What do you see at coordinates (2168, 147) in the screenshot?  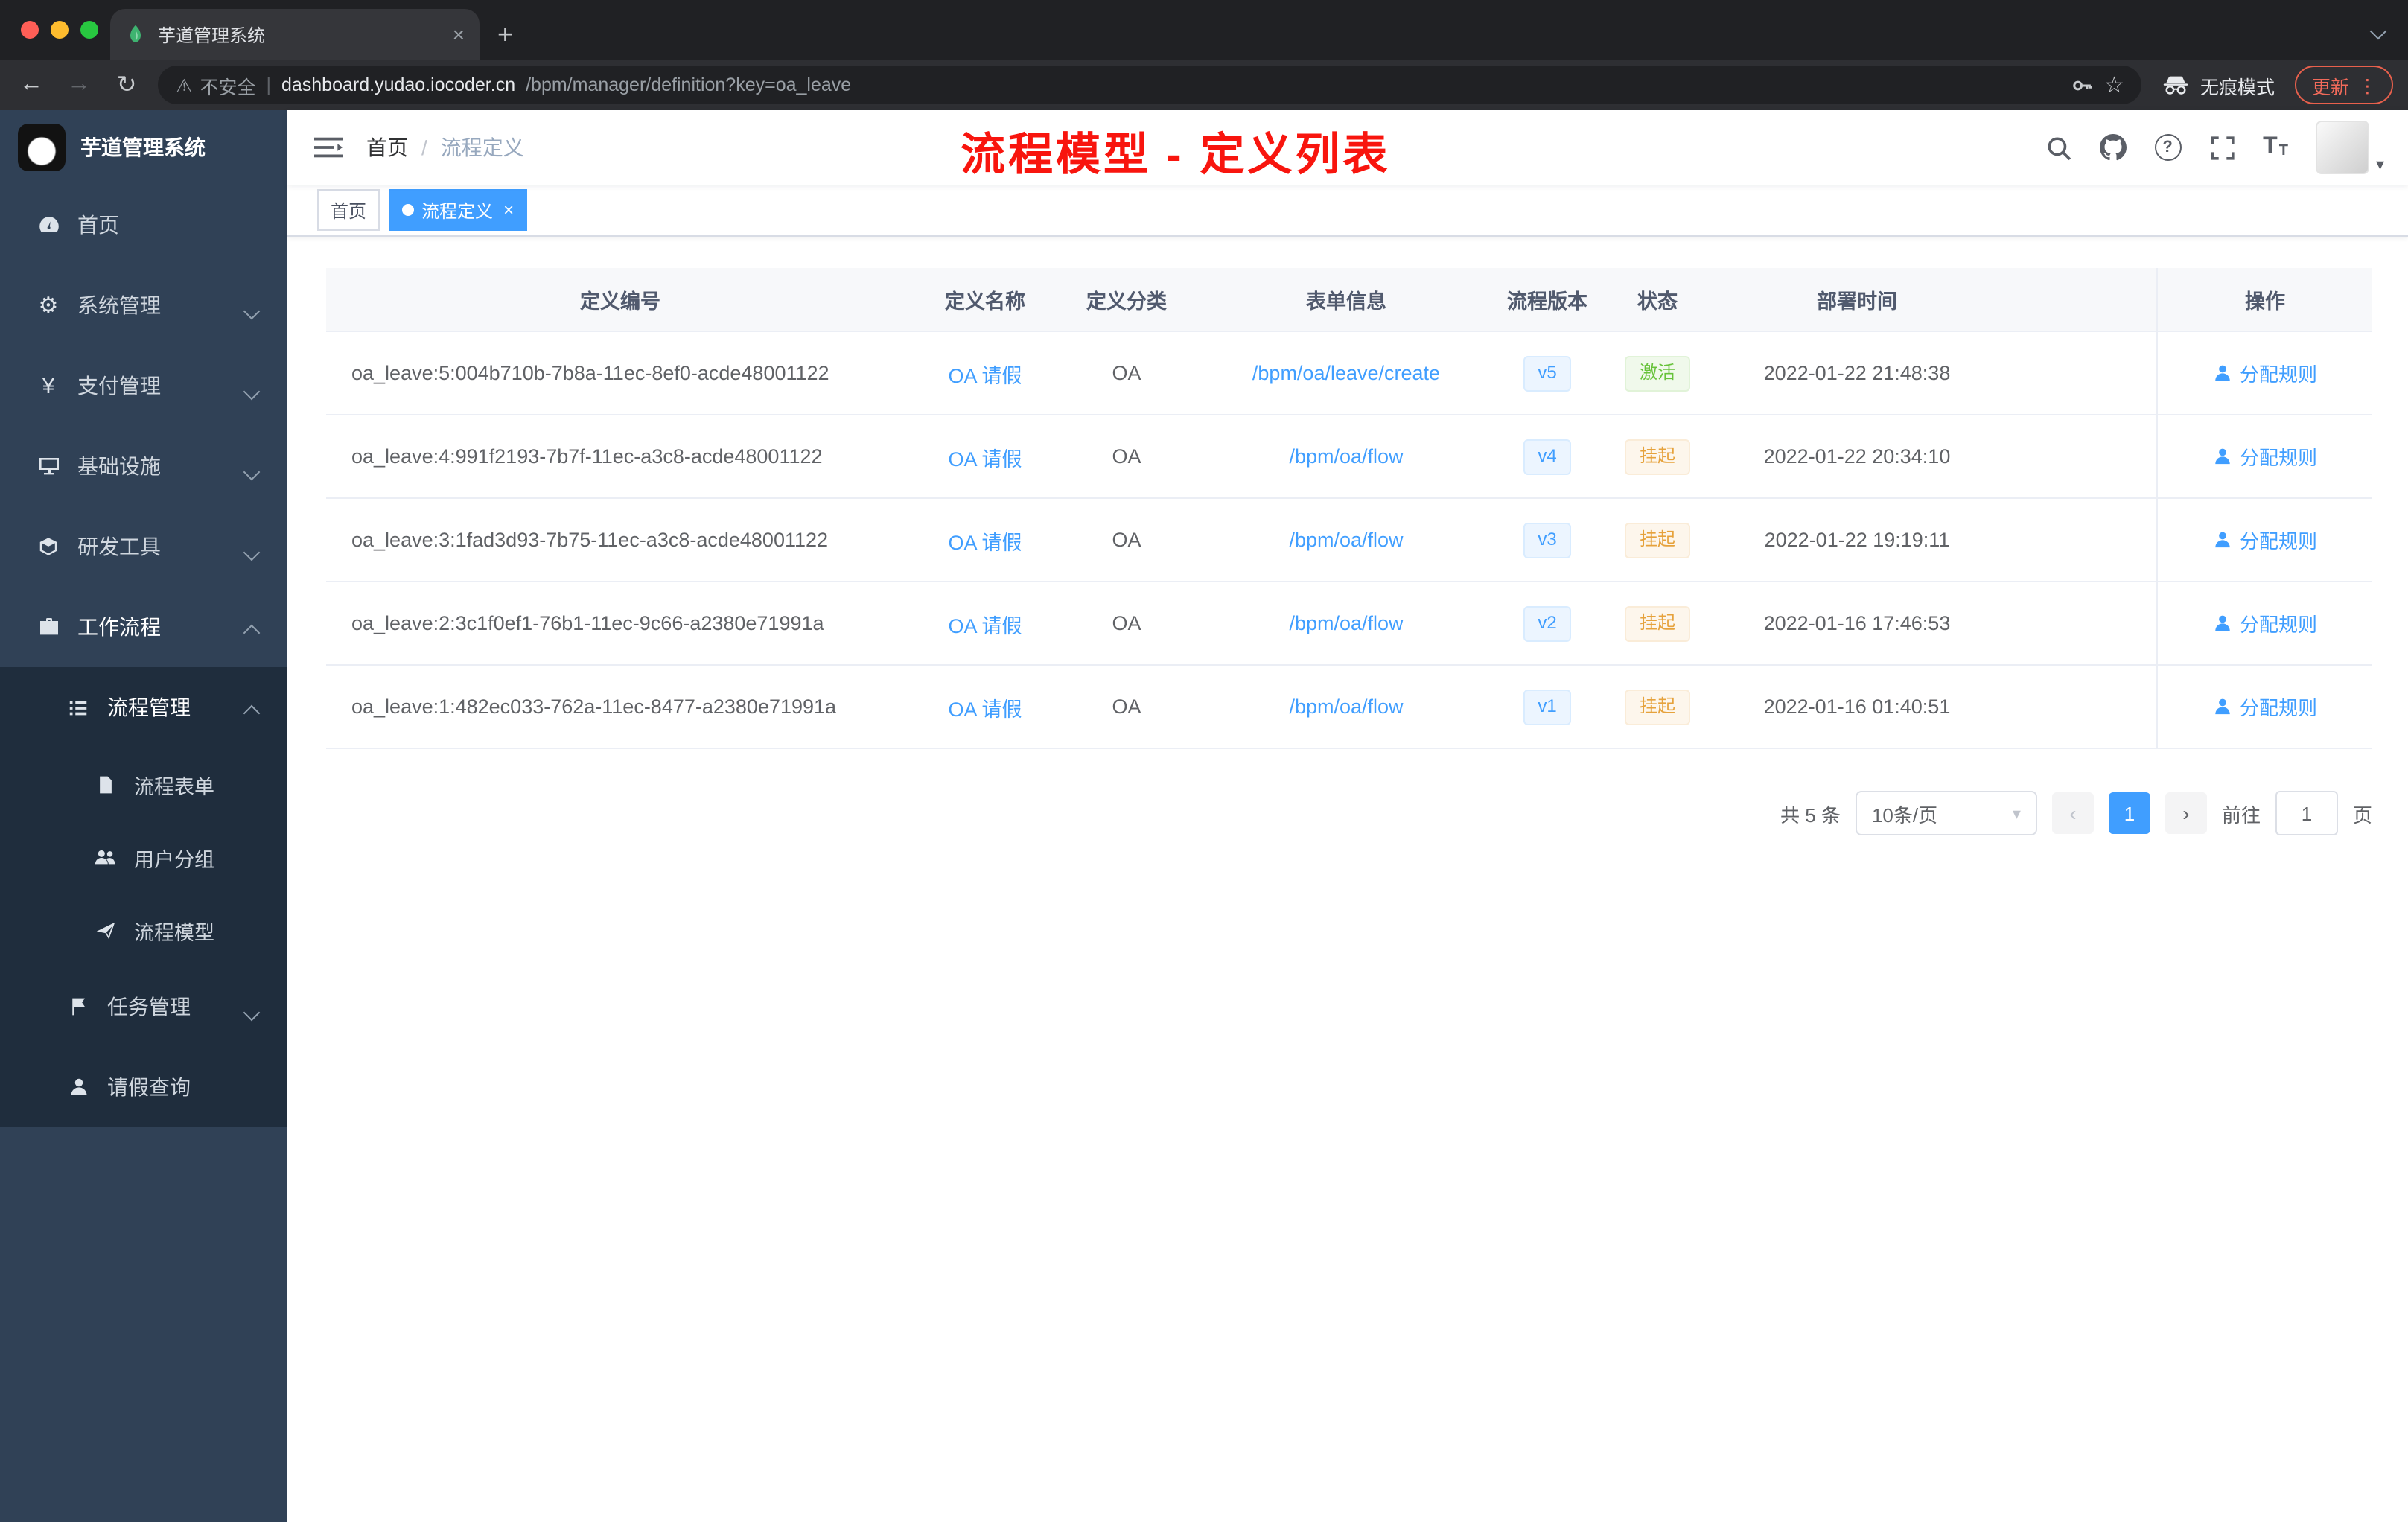 I see `help-icon: ?` at bounding box center [2168, 147].